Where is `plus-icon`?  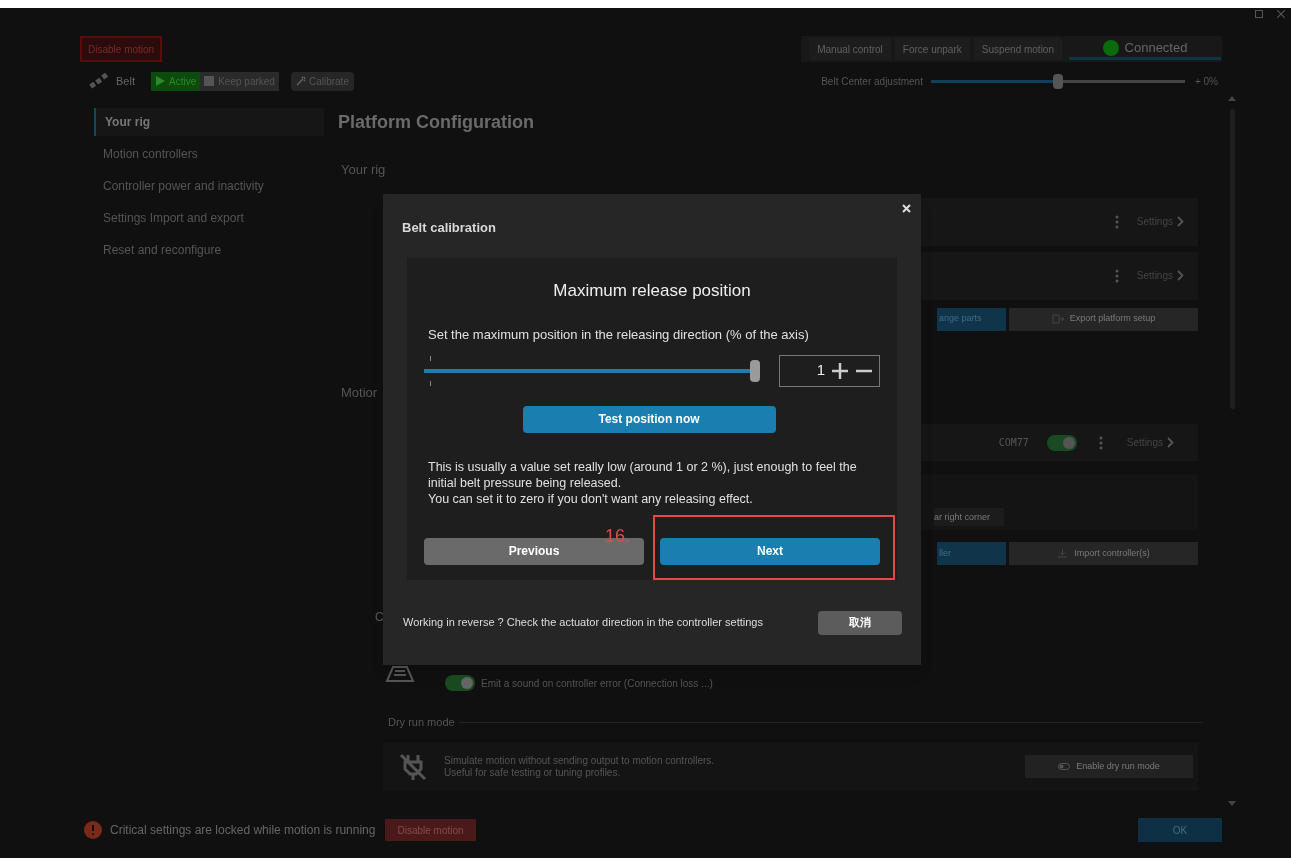 plus-icon is located at coordinates (840, 370).